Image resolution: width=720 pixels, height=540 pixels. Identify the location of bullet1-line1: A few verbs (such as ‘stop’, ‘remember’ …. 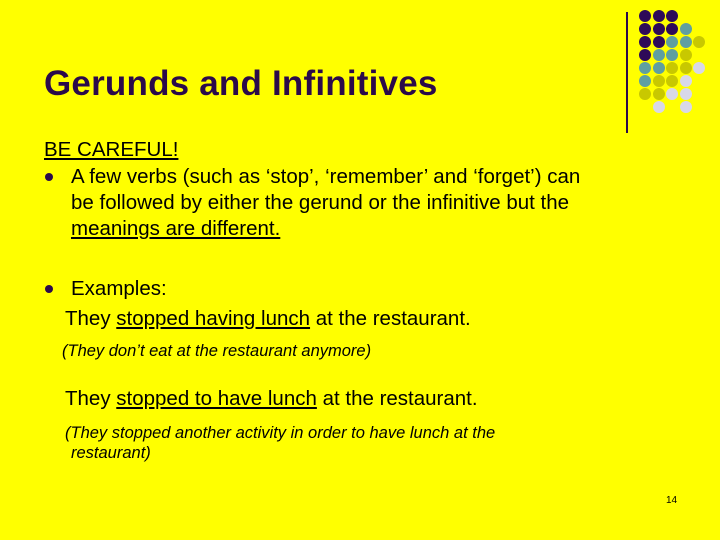
(326, 176).